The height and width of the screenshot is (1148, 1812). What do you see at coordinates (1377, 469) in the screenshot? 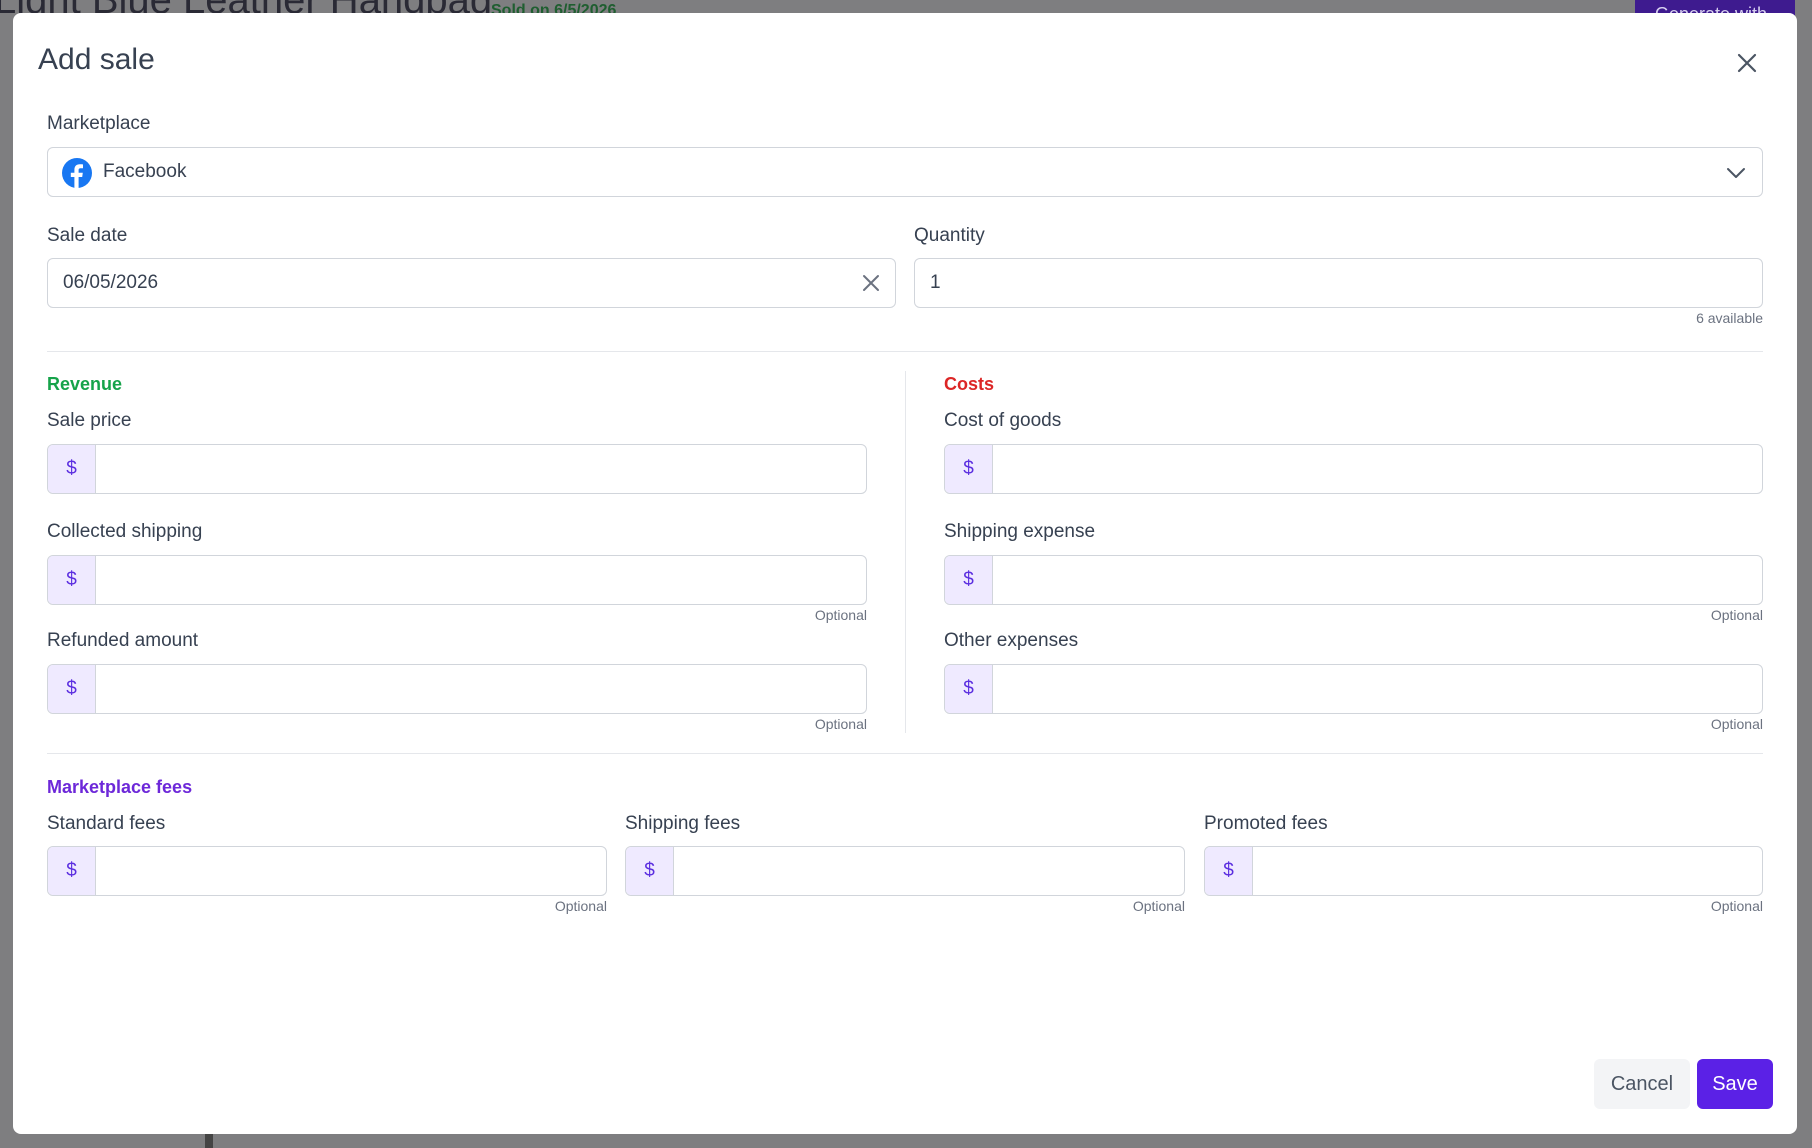
I see `cost-of-goods-input` at bounding box center [1377, 469].